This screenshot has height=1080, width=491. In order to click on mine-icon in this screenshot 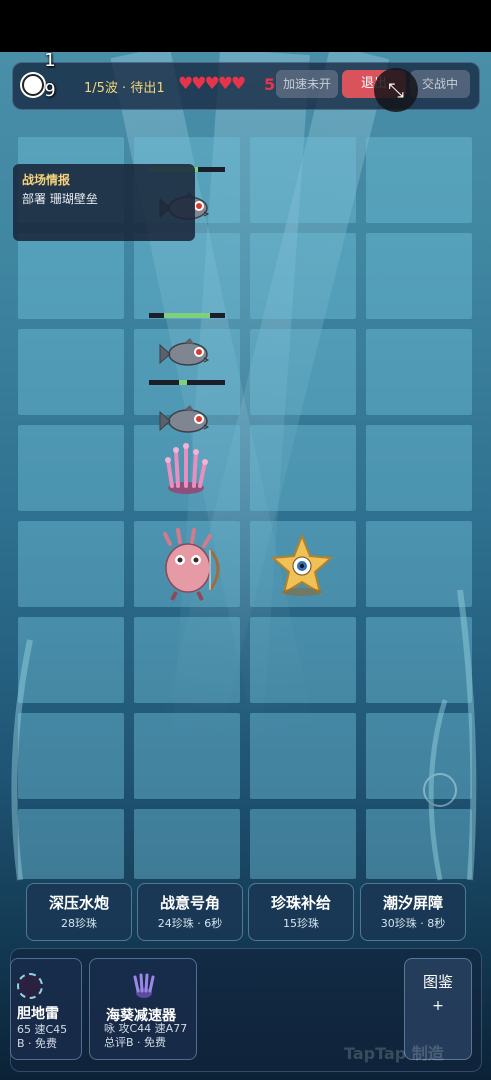, I will do `click(30, 986)`.